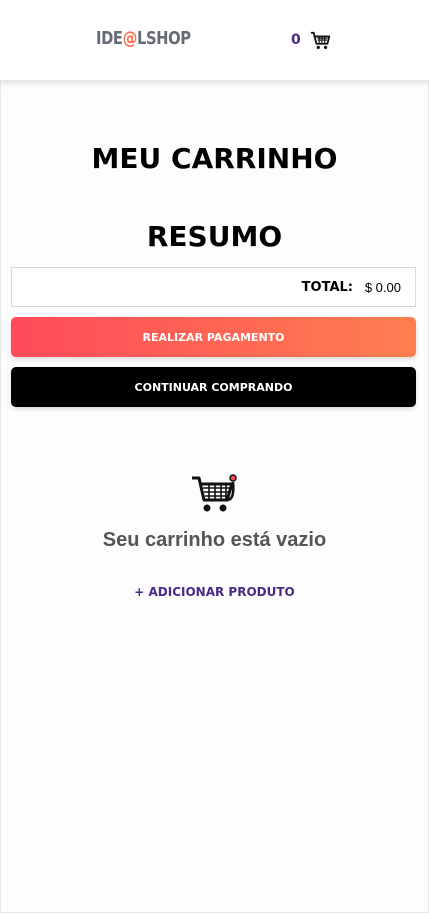  I want to click on page-title: MEU CARRINHO, so click(214, 158).